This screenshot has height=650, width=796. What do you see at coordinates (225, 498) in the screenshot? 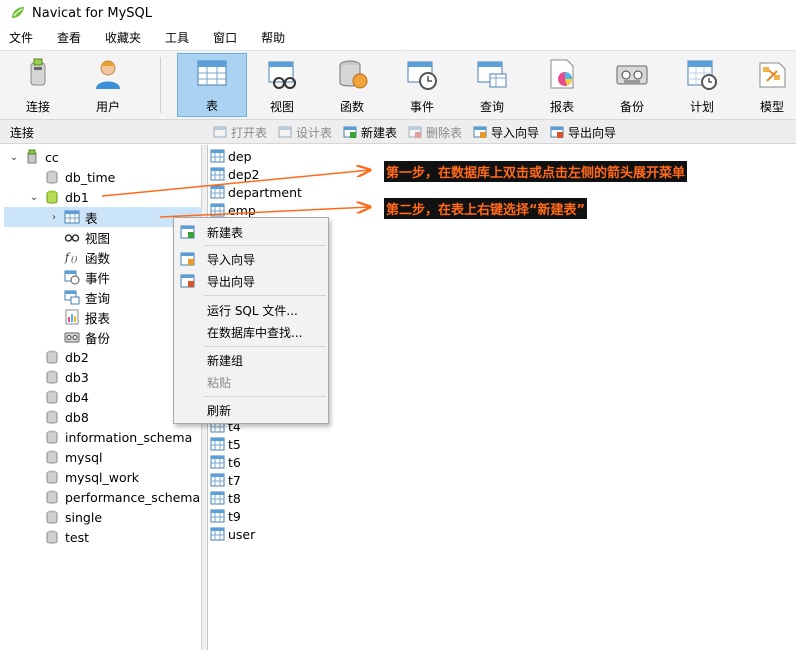
I see `table-row-t8: t8` at bounding box center [225, 498].